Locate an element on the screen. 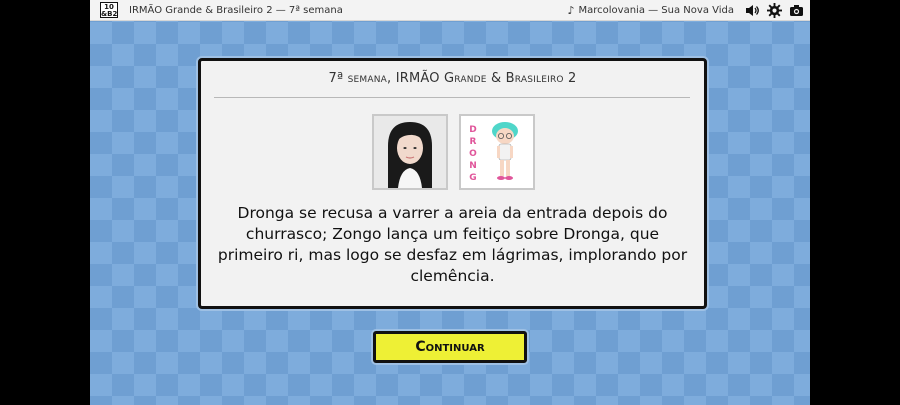 The height and width of the screenshot is (405, 900). svg-text: D is located at coordinates (472, 130).